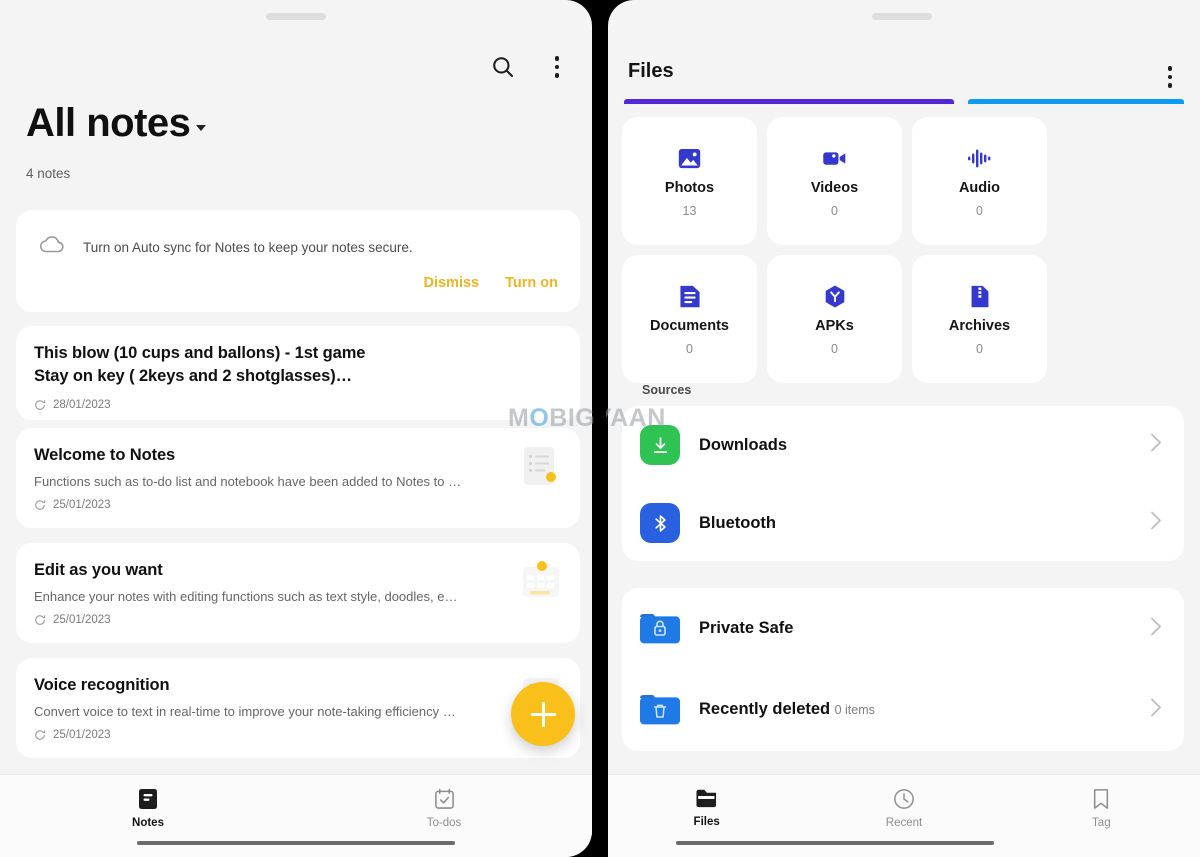 This screenshot has height=857, width=1200. Describe the element at coordinates (444, 798) in the screenshot. I see `checklist-icon` at that location.